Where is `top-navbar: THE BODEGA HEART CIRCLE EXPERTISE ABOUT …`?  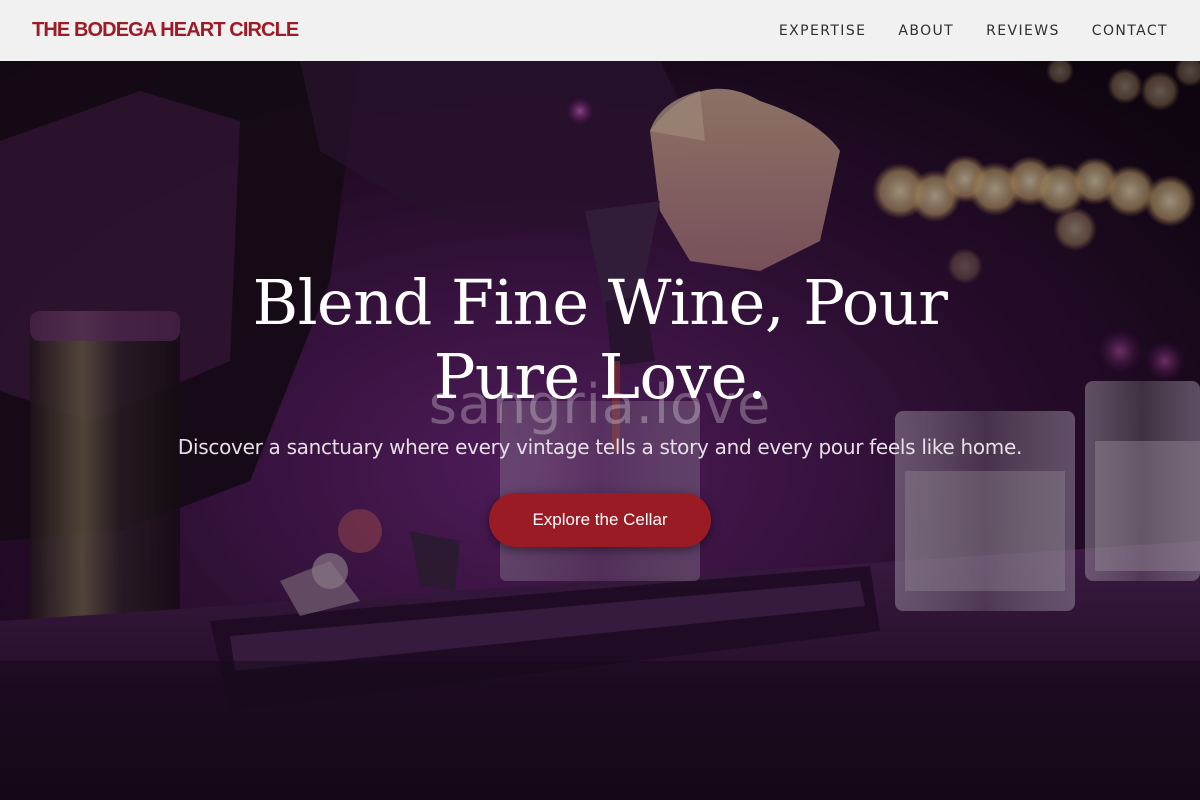
top-navbar: THE BODEGA HEART CIRCLE EXPERTISE ABOUT … is located at coordinates (600, 30).